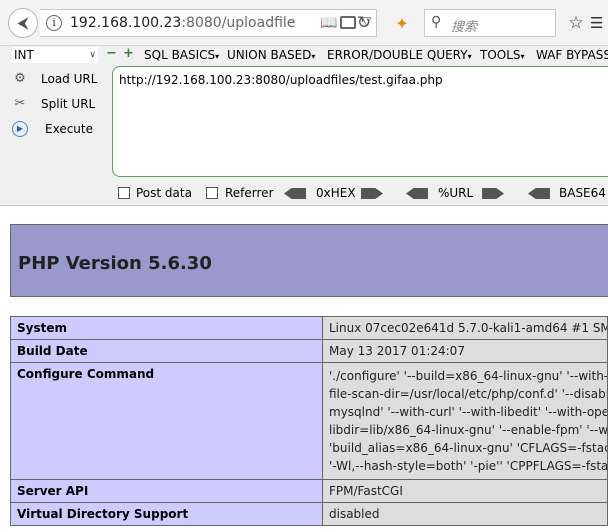 Image resolution: width=608 pixels, height=532 pixels. I want to click on bookmark-star-button: ☆, so click(576, 23).